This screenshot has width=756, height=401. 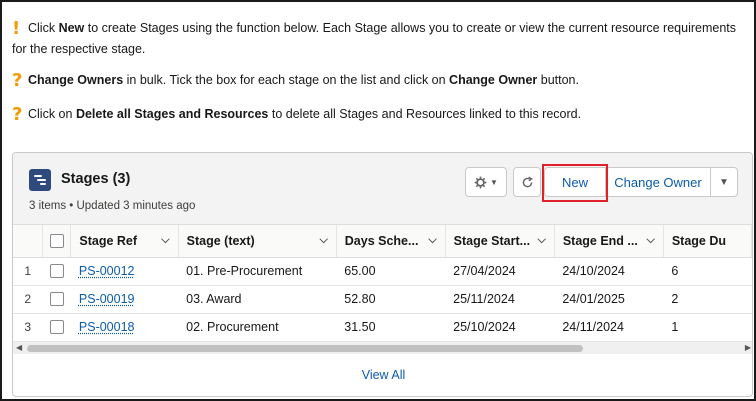 What do you see at coordinates (707, 327) in the screenshot?
I see `stage-duration-cell: 1` at bounding box center [707, 327].